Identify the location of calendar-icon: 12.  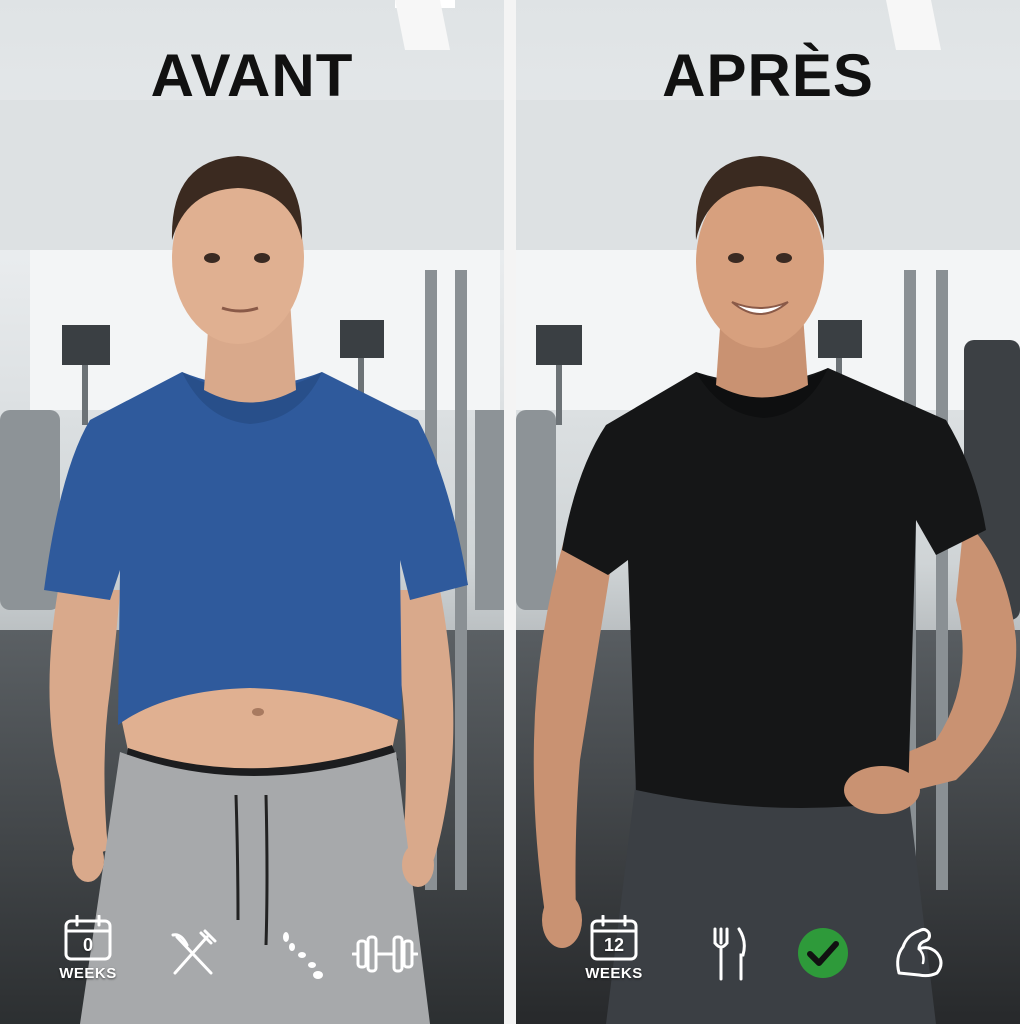
(614, 938).